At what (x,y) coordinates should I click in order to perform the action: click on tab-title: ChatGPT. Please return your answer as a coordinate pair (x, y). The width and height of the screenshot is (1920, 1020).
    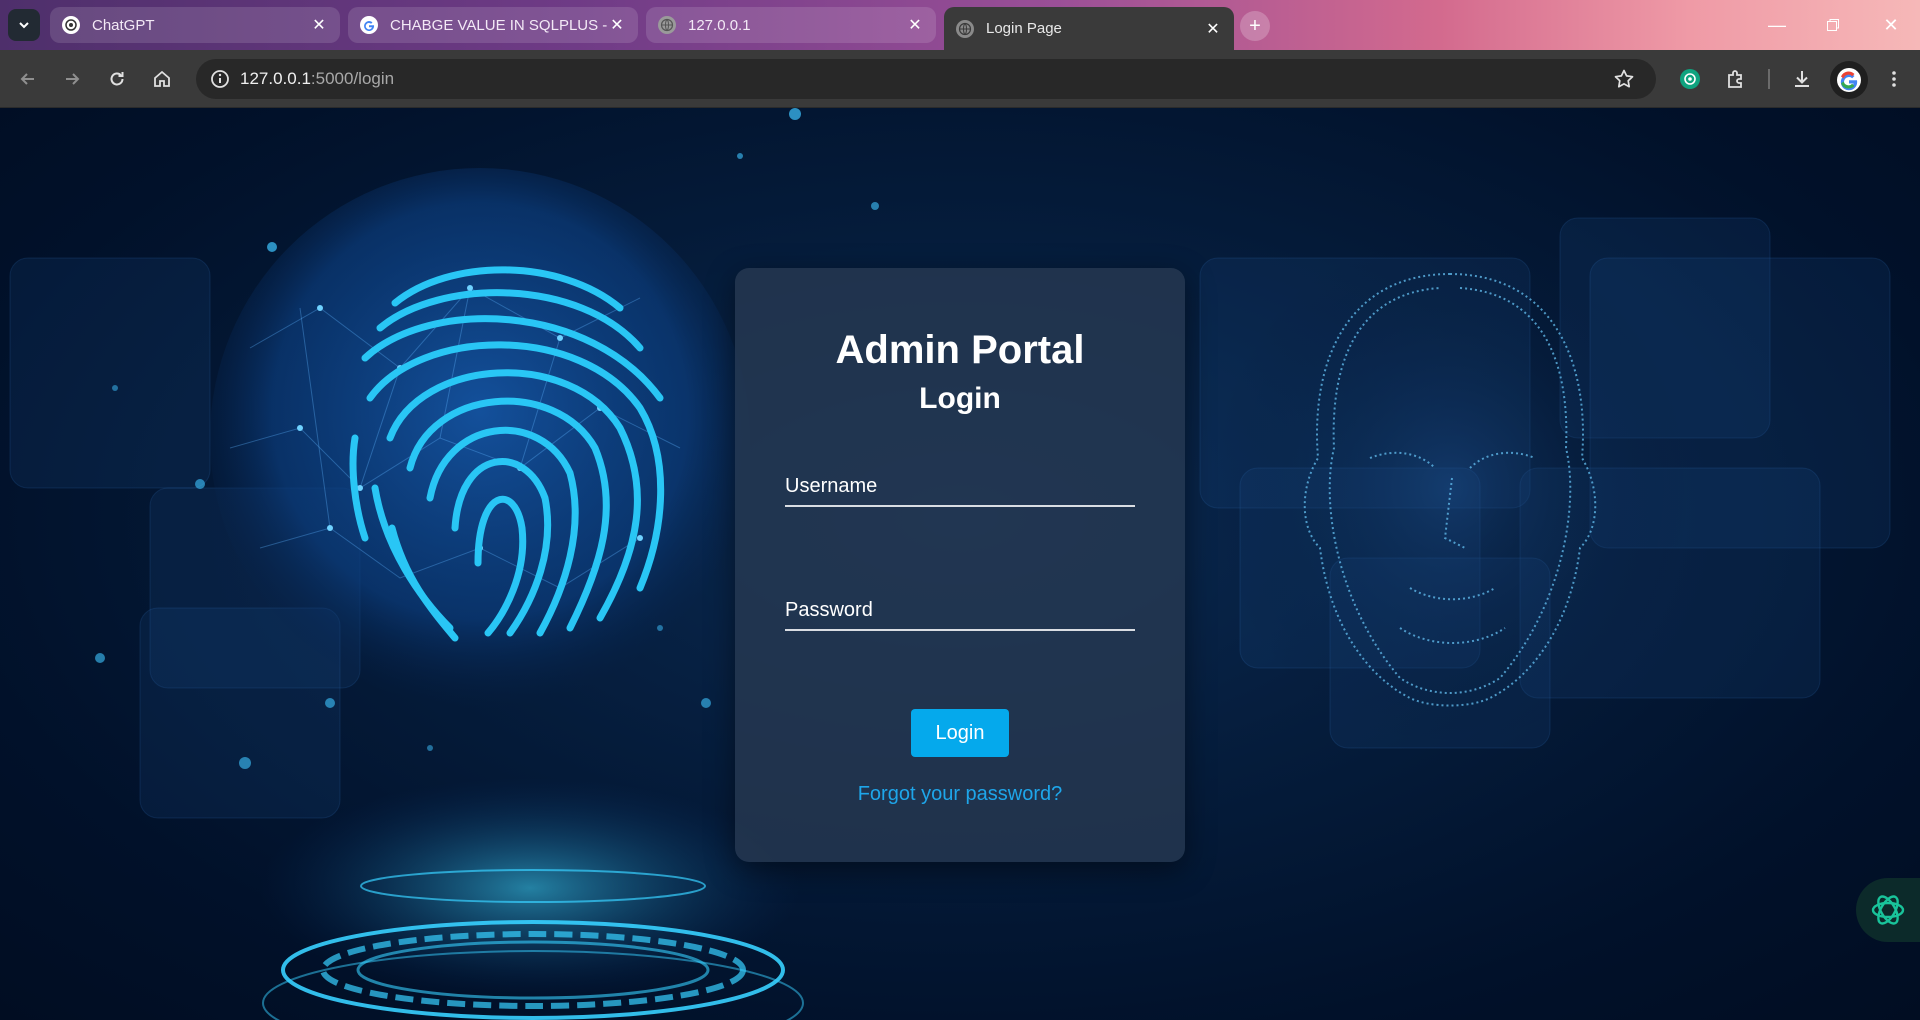
    Looking at the image, I should click on (123, 25).